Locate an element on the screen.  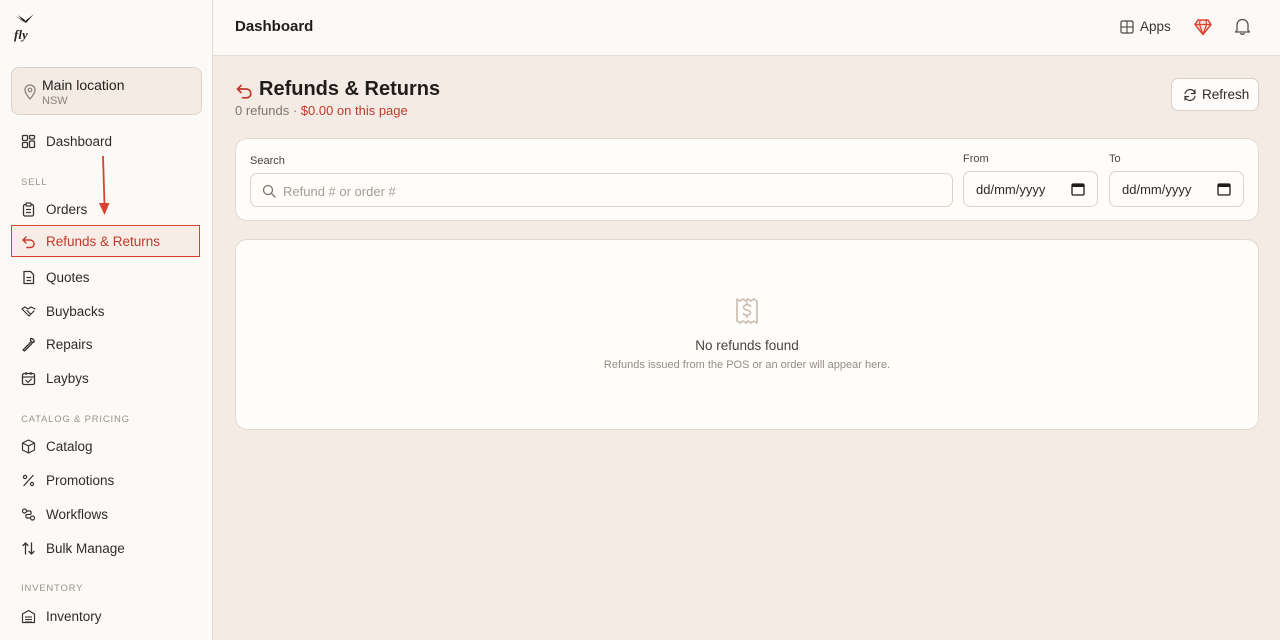
section-label-catalog-pricing: CATALOG & PRICING is located at coordinates (75, 419).